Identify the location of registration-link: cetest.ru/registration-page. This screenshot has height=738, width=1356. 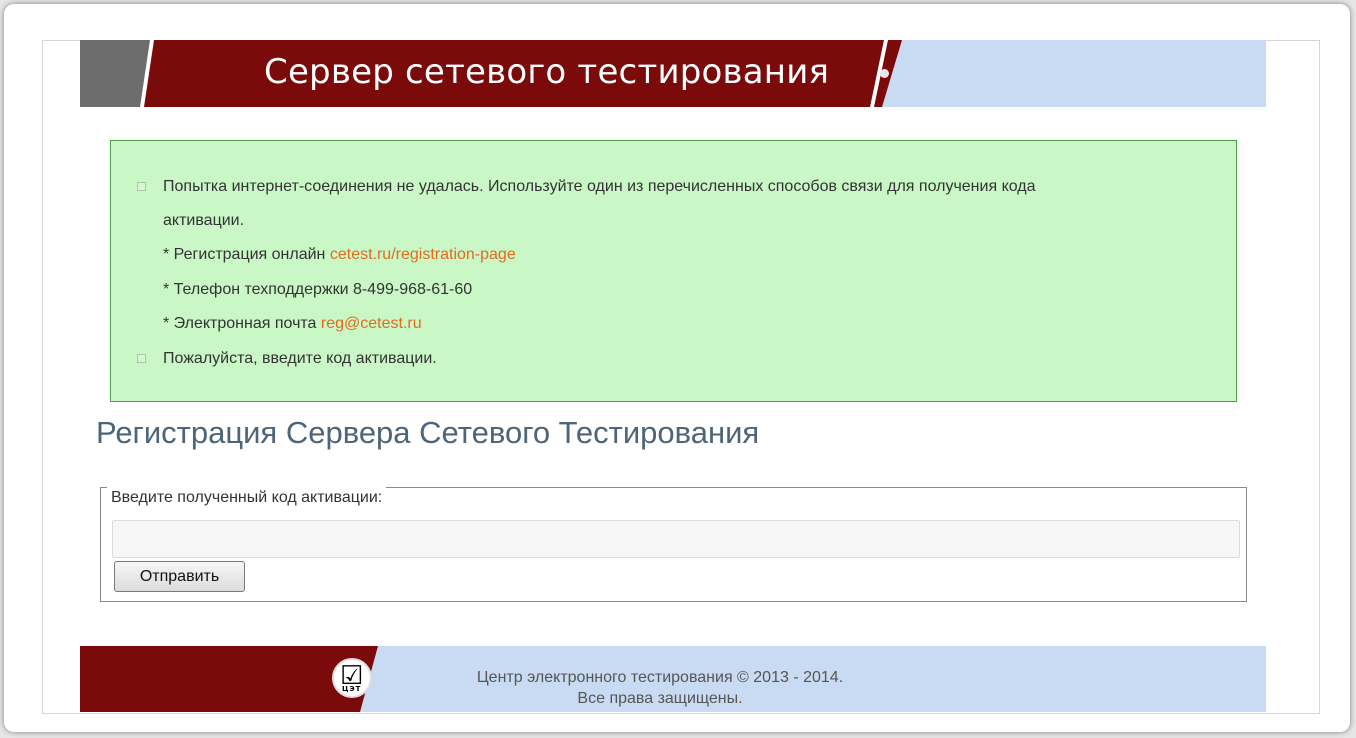
(423, 254).